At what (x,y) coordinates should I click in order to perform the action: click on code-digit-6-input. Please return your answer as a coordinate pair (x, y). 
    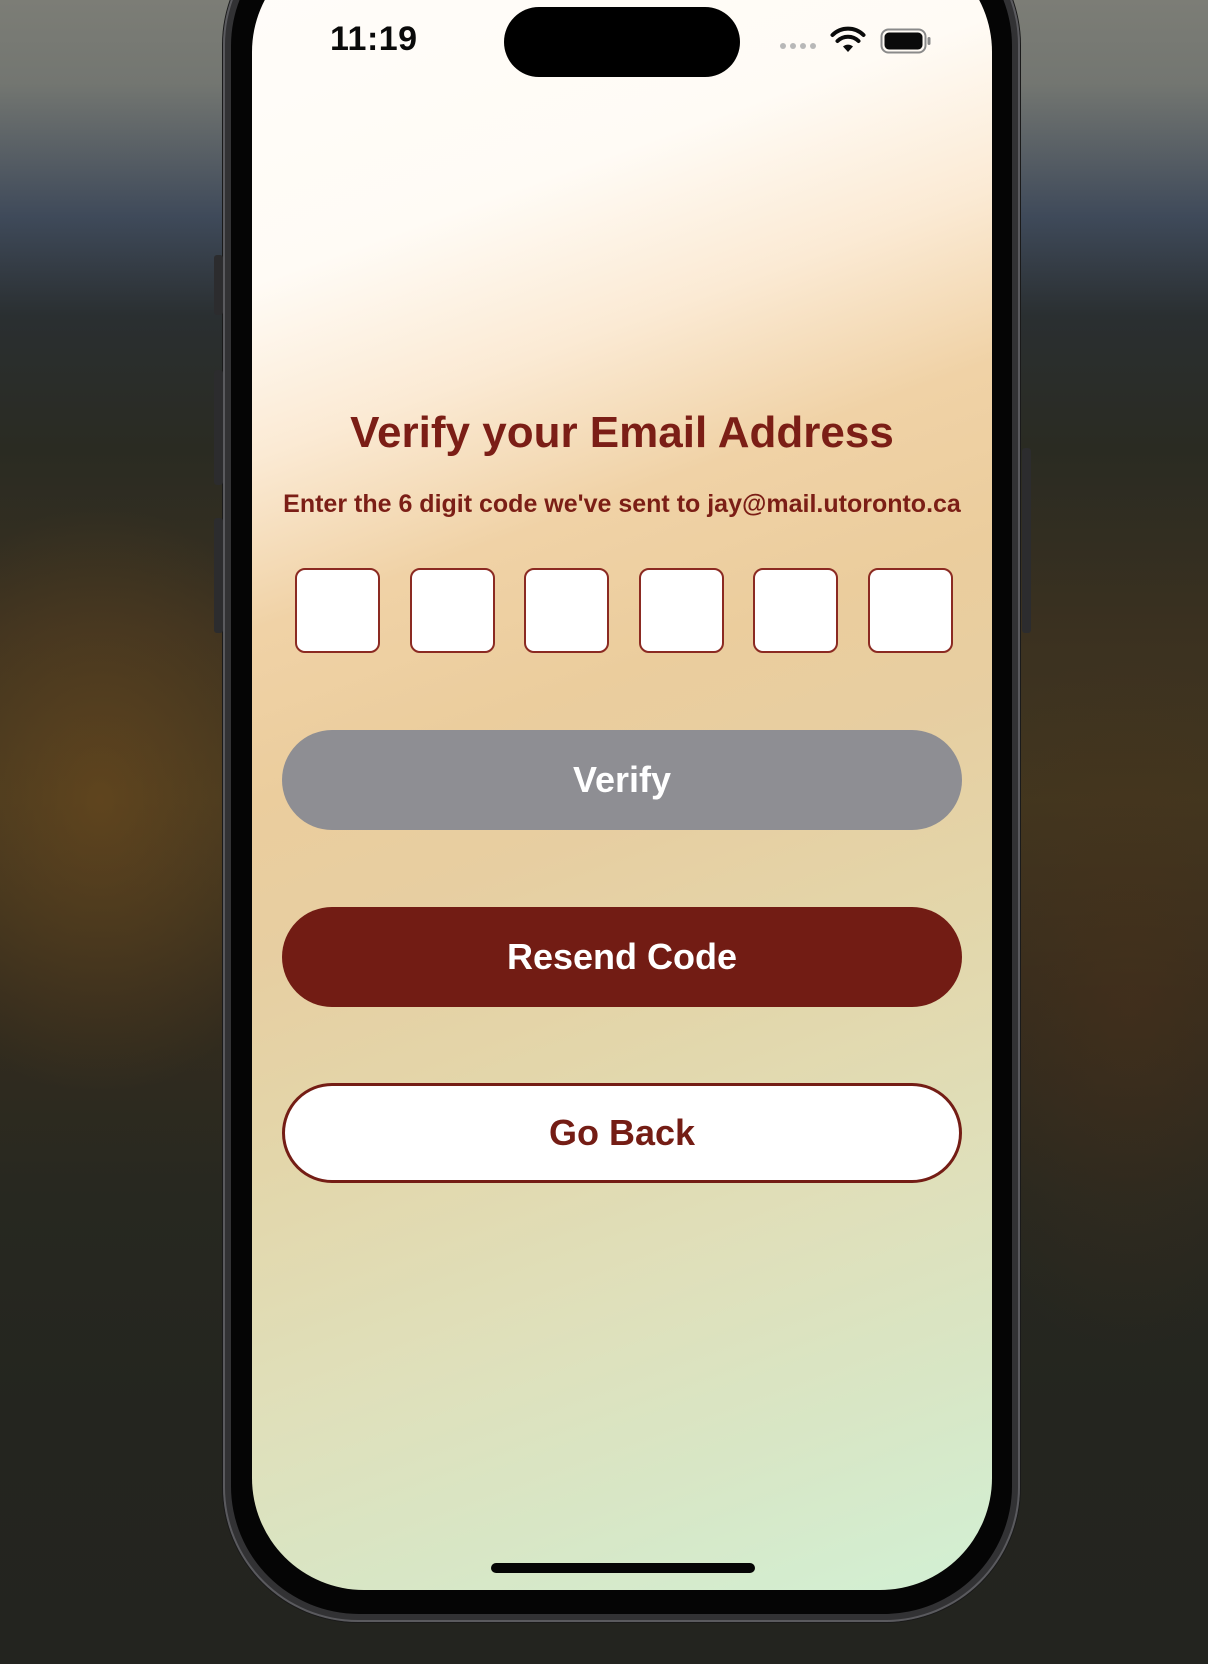
    Looking at the image, I should click on (910, 610).